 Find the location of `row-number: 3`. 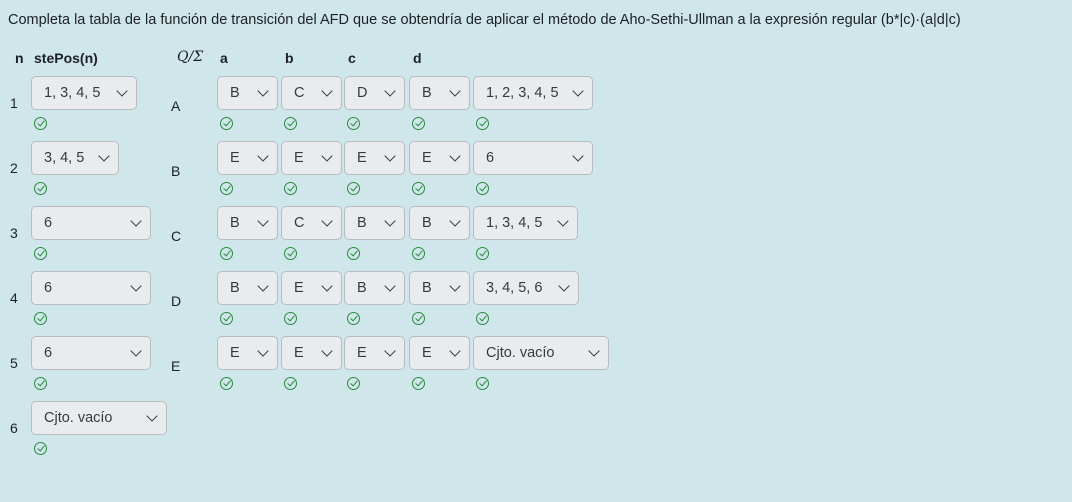

row-number: 3 is located at coordinates (14, 233).